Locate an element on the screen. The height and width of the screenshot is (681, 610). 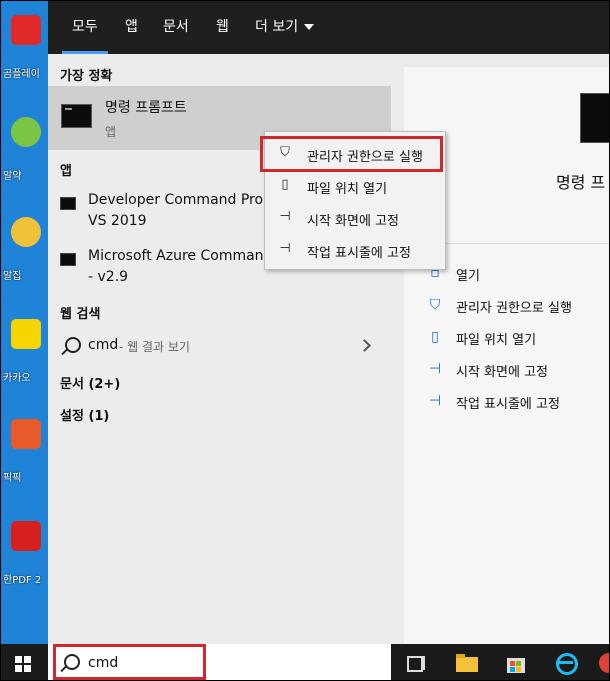
store-icon is located at coordinates (516, 663).